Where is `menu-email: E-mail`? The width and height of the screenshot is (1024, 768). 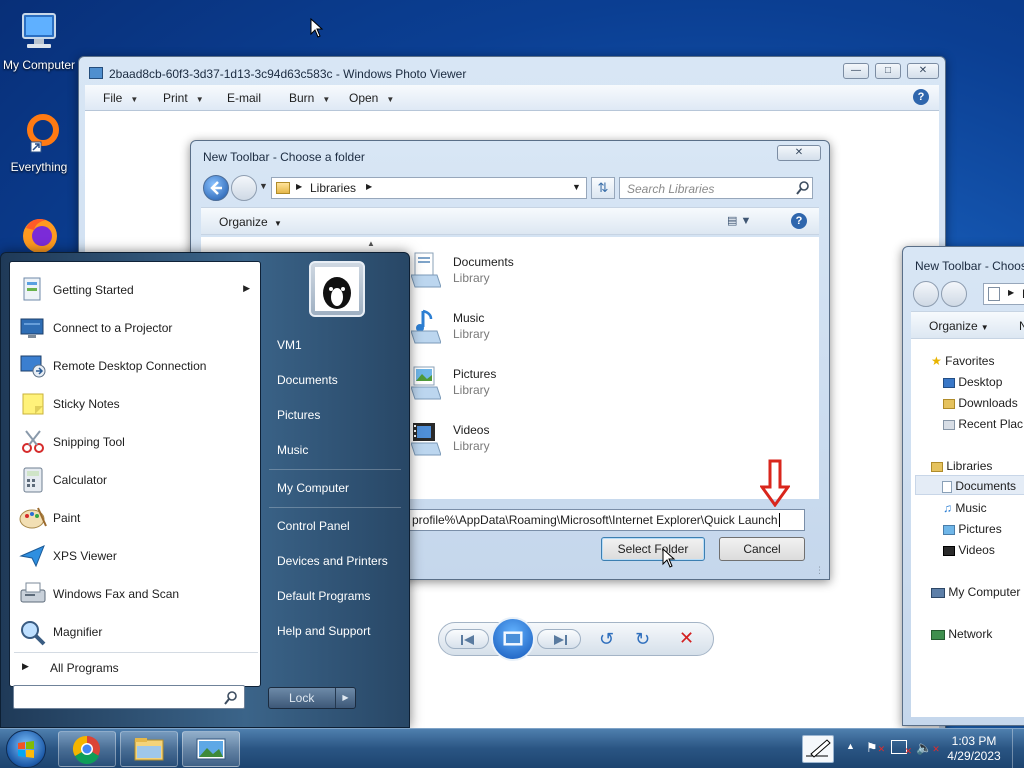
menu-email: E-mail is located at coordinates (244, 98).